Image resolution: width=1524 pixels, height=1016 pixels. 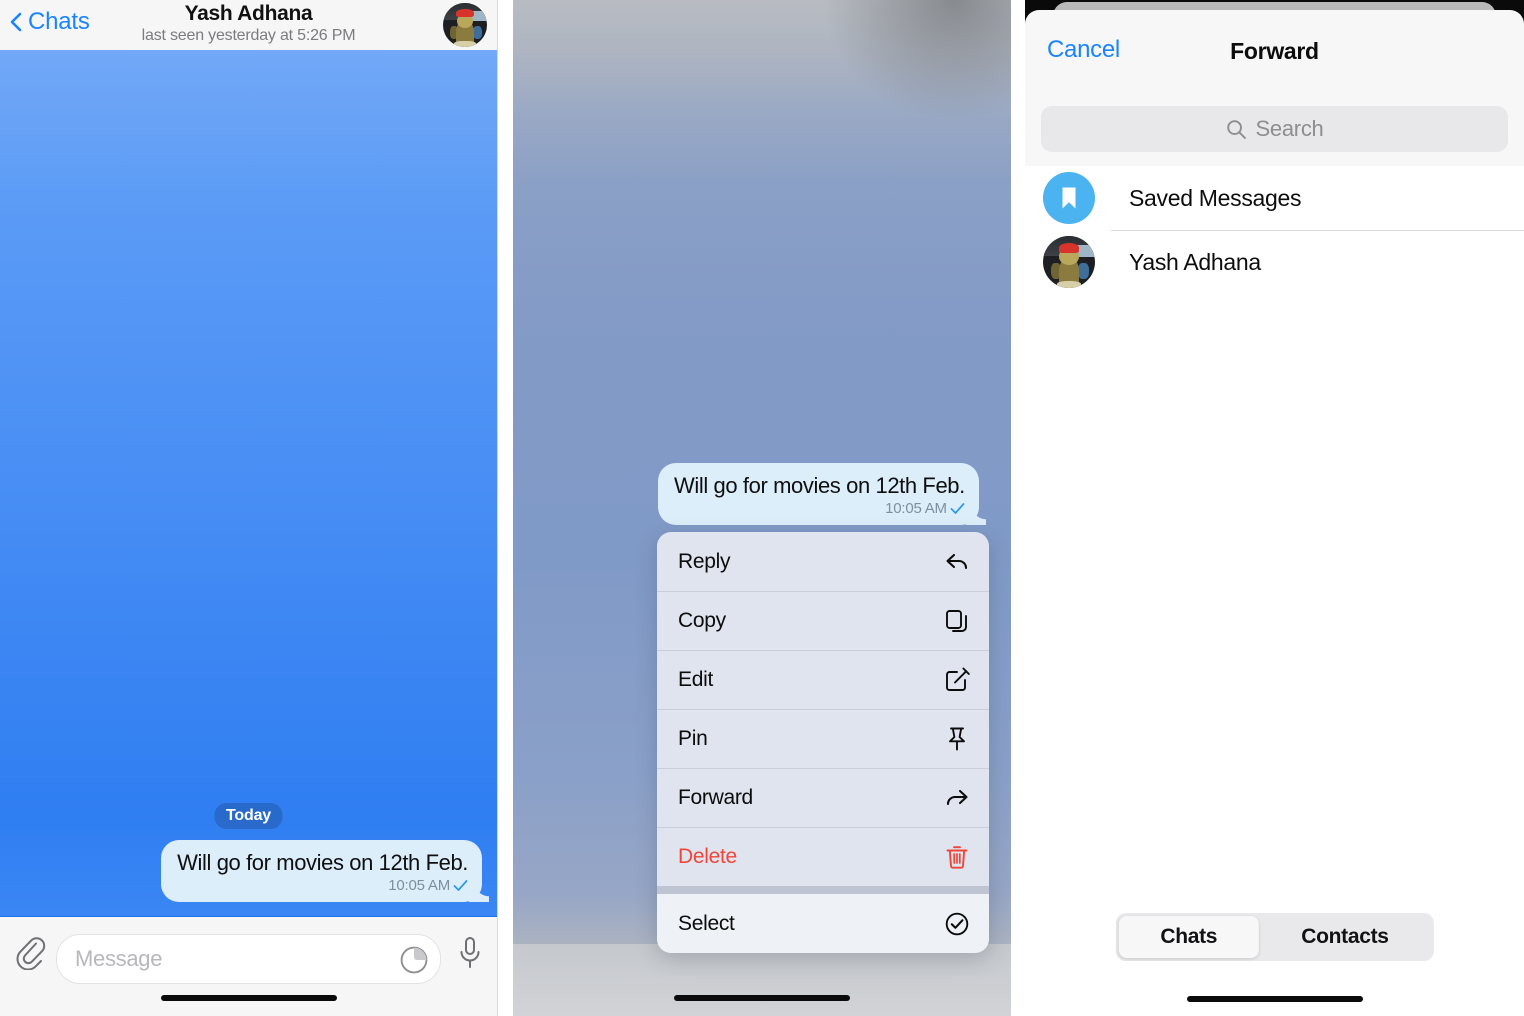 What do you see at coordinates (715, 797) in the screenshot?
I see `context-menu-label: Forward` at bounding box center [715, 797].